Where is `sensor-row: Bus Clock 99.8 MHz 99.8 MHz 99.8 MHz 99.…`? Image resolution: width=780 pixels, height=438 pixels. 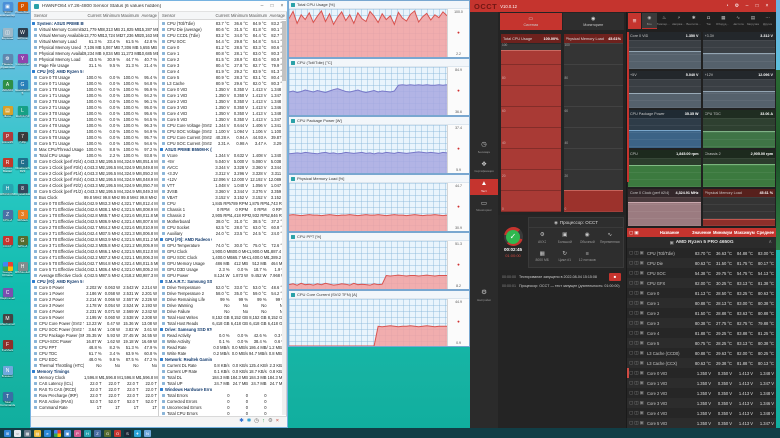
sensor-row: Bus Clock 99.8 MHz 99.8 MHz 99.8 MHz 99.… is located at coordinates (94, 197).